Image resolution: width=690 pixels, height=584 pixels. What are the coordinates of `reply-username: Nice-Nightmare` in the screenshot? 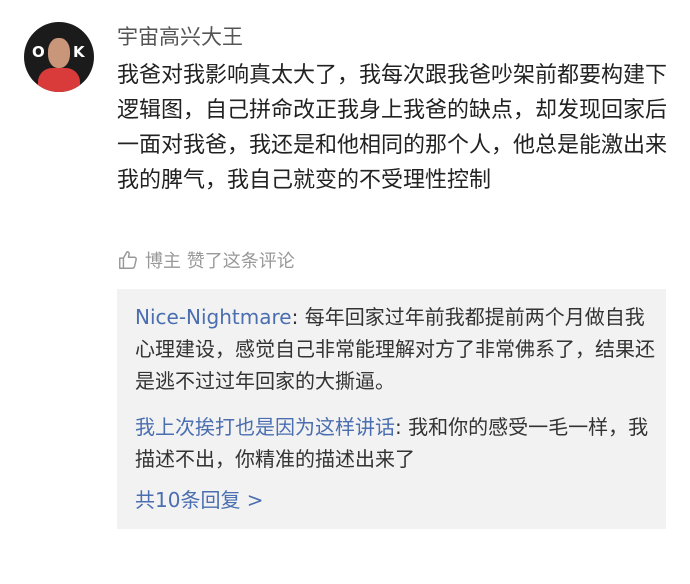 It's located at (213, 317).